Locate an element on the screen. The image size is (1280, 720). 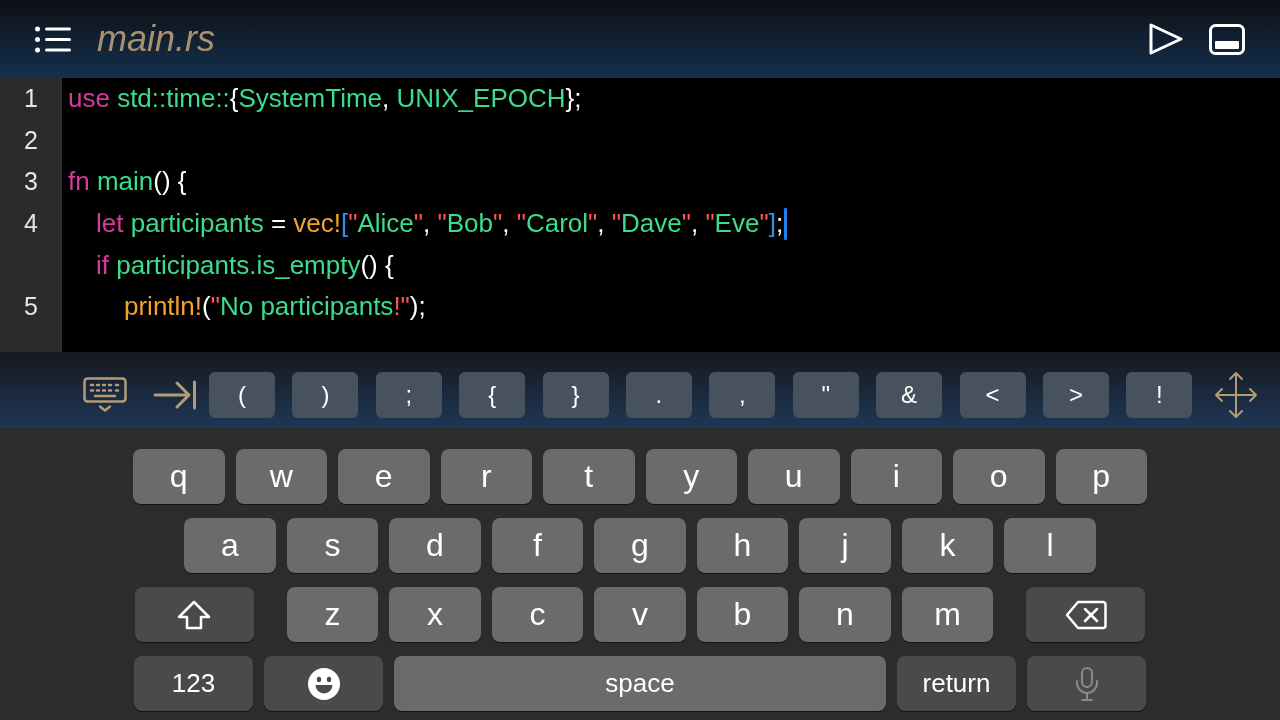
shift-icon is located at coordinates (194, 614).